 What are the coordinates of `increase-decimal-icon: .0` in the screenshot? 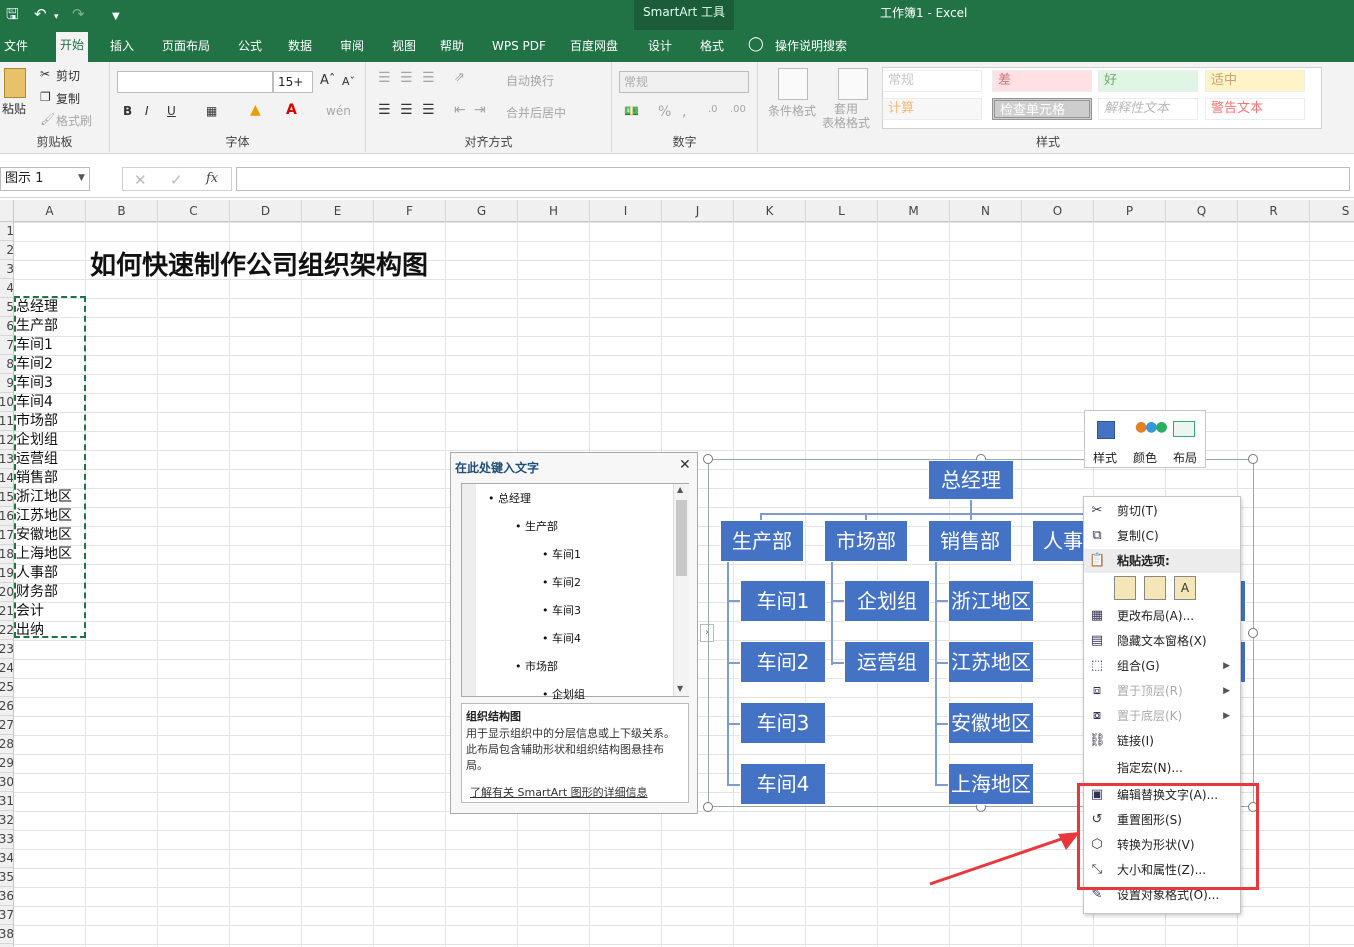 It's located at (713, 109).